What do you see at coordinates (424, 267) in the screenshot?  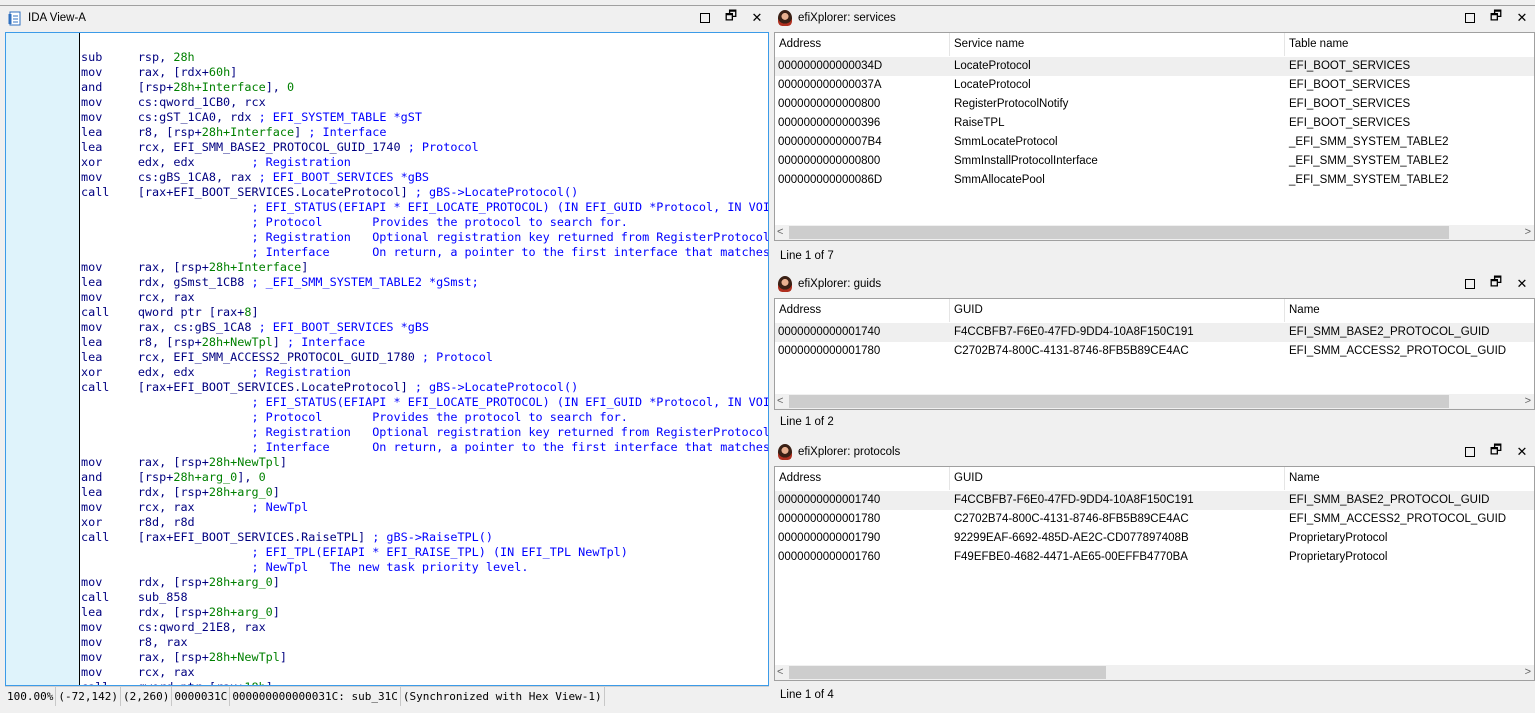 I see `code-line: mov rax, [rsp+28h+Interface]` at bounding box center [424, 267].